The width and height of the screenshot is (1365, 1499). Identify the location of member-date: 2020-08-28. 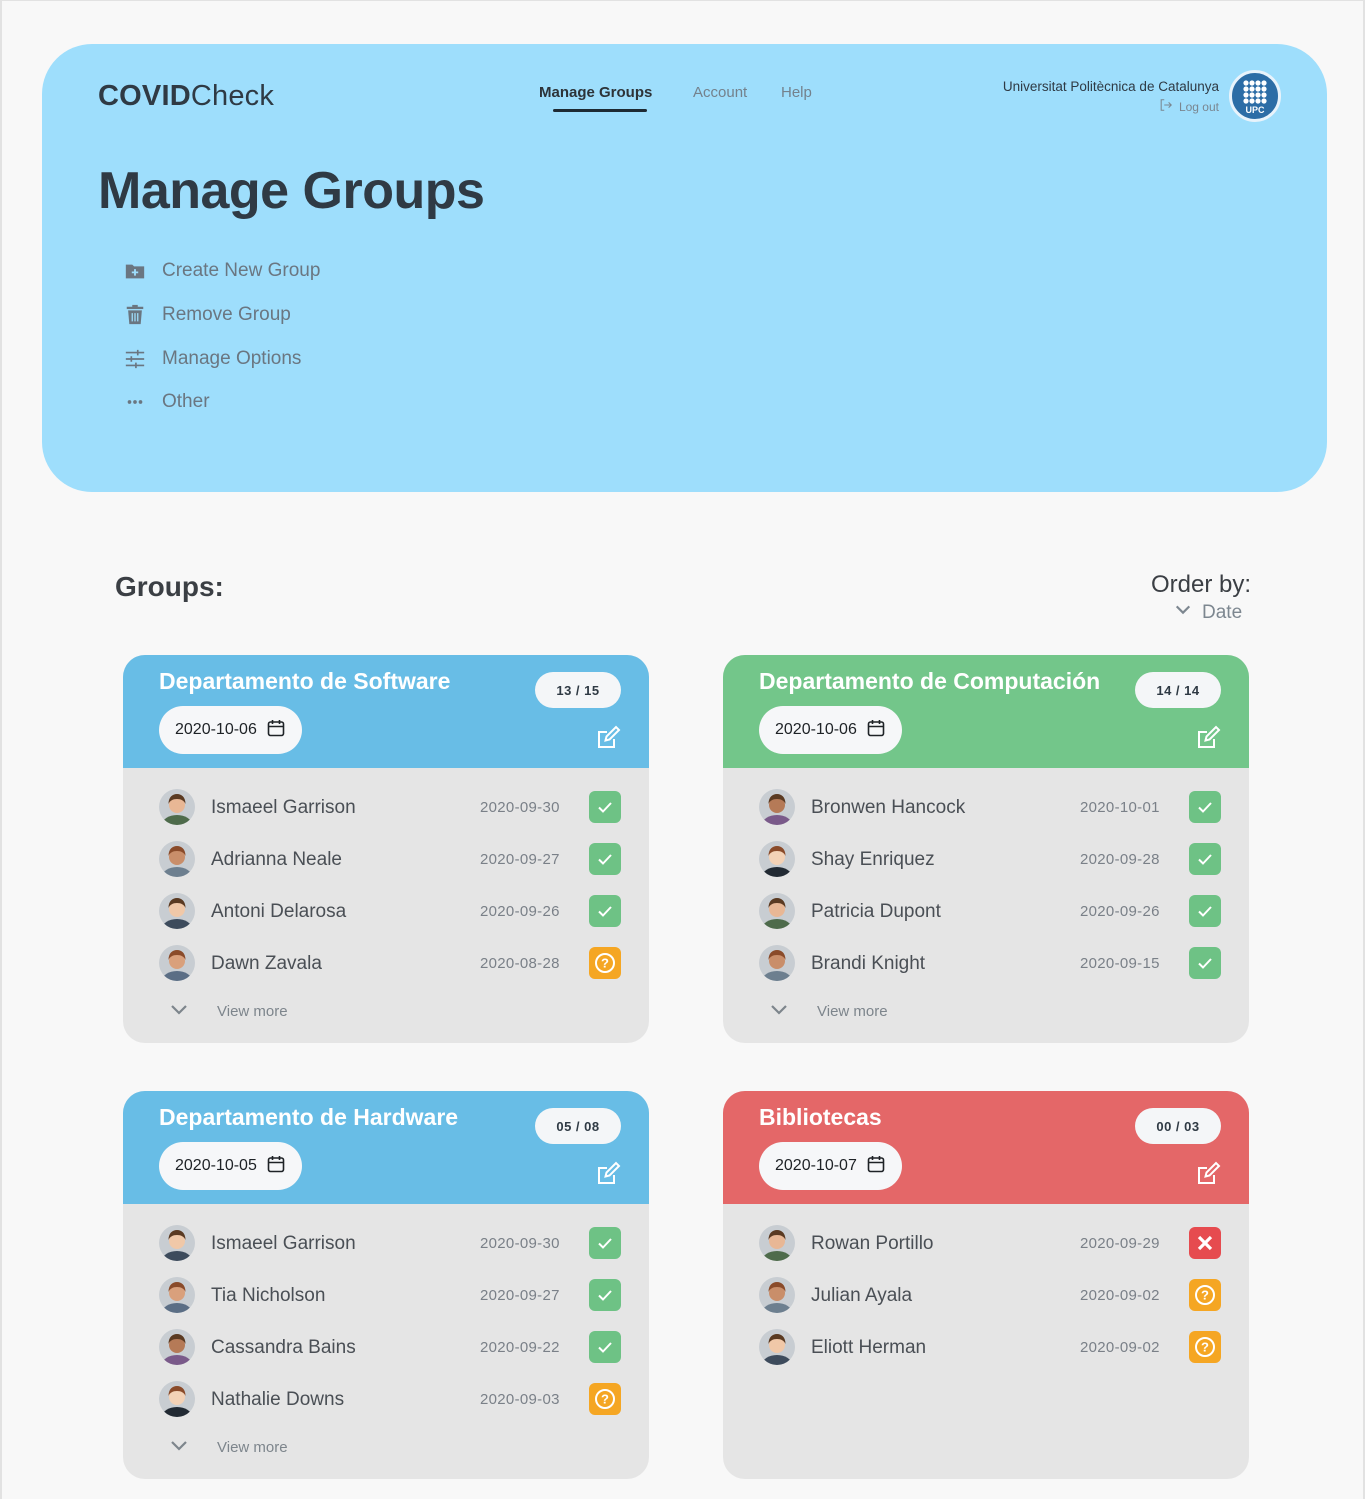
(520, 963).